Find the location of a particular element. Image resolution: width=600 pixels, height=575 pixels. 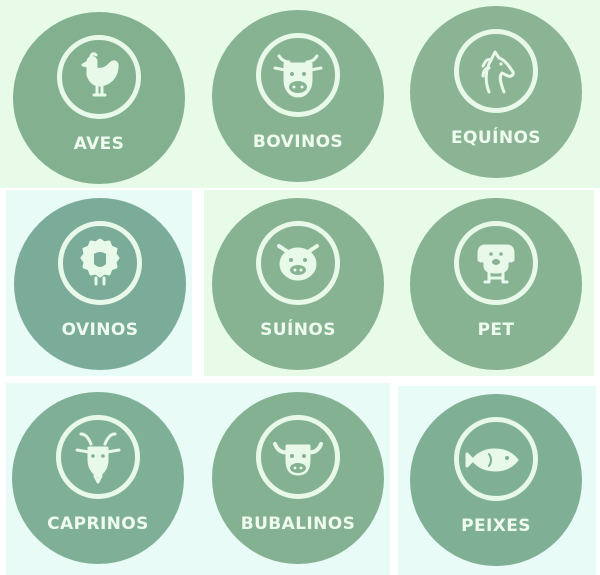

category-tile-caprinos: CAPRINOS is located at coordinates (98, 478).